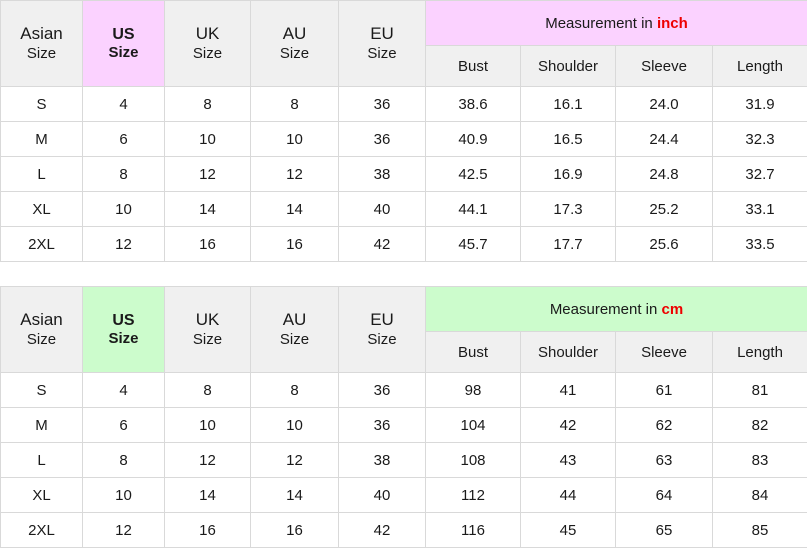 This screenshot has height=548, width=807. I want to click on header-us-size: US Size, so click(124, 330).